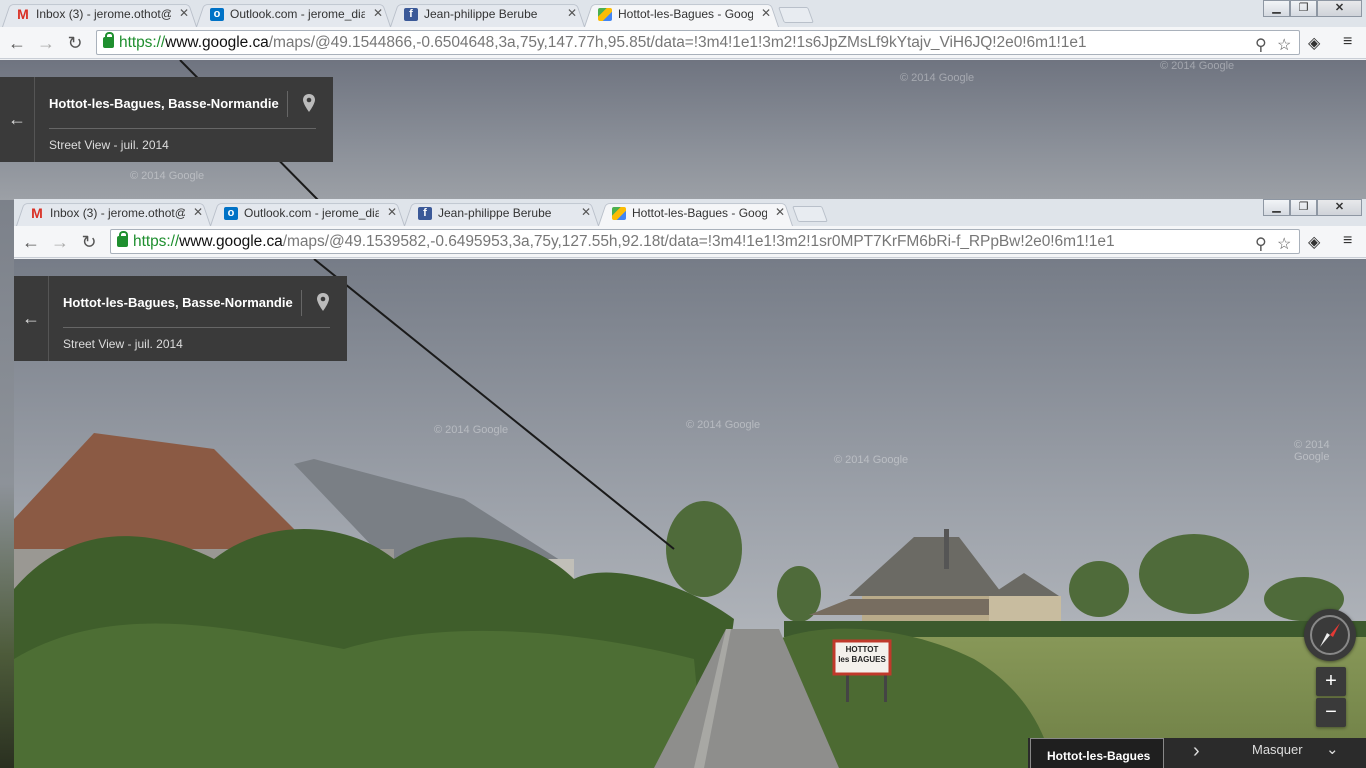  Describe the element at coordinates (619, 213) in the screenshot. I see `maps-icon` at that location.